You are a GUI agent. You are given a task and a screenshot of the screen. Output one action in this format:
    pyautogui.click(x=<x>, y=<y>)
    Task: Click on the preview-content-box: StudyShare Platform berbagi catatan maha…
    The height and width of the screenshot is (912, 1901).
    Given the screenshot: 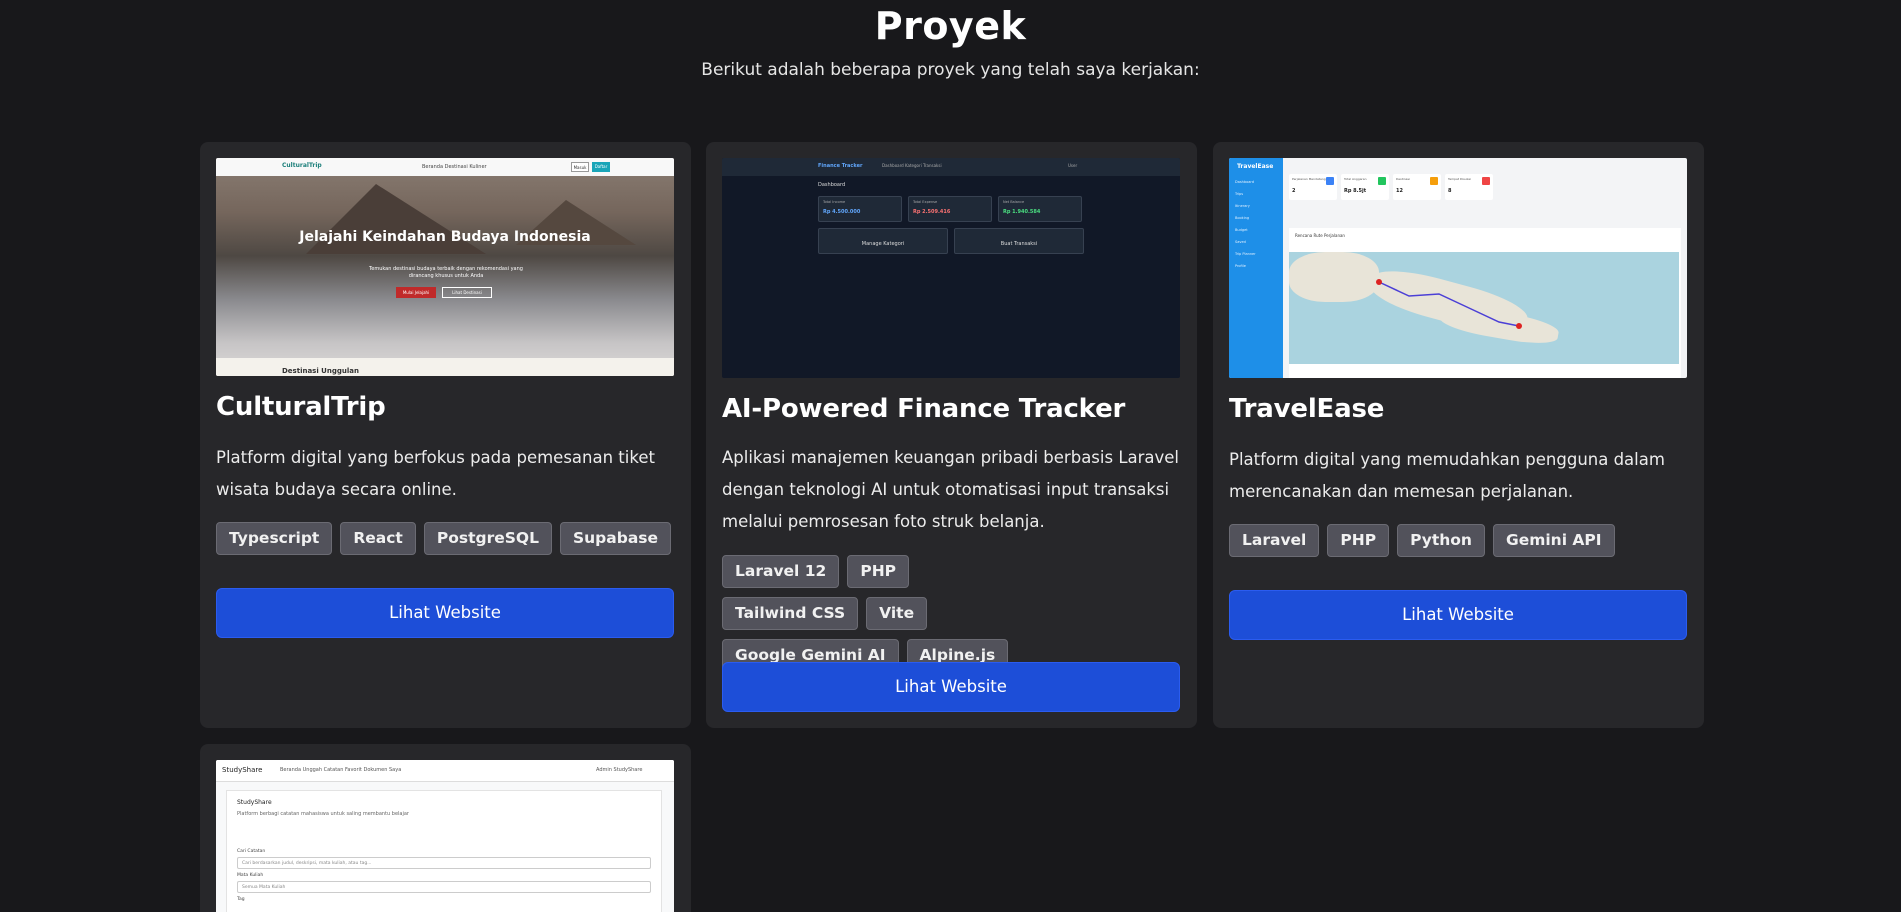 What is the action you would take?
    pyautogui.click(x=444, y=851)
    